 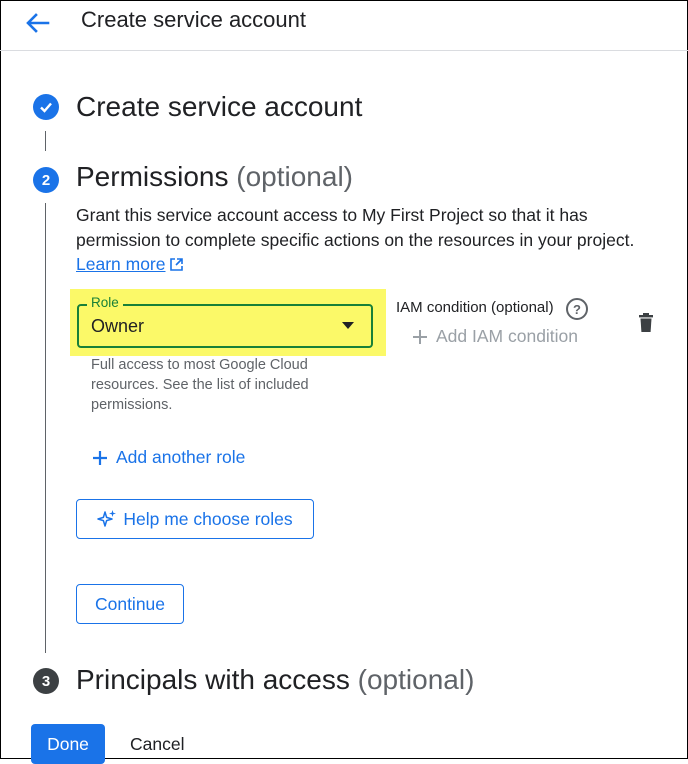 What do you see at coordinates (130, 604) in the screenshot?
I see `continue-button: Continue` at bounding box center [130, 604].